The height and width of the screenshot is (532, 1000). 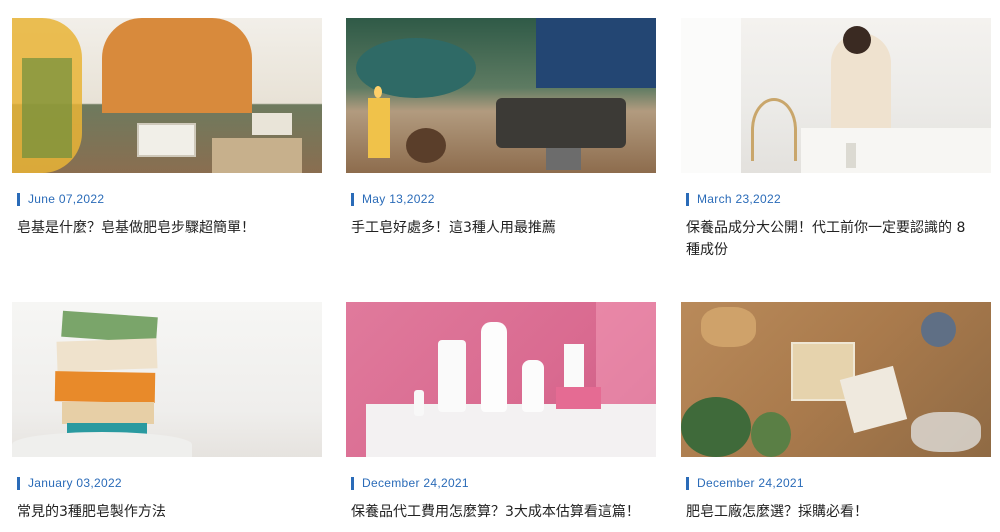 I want to click on post-date: May 13,2022, so click(x=398, y=199).